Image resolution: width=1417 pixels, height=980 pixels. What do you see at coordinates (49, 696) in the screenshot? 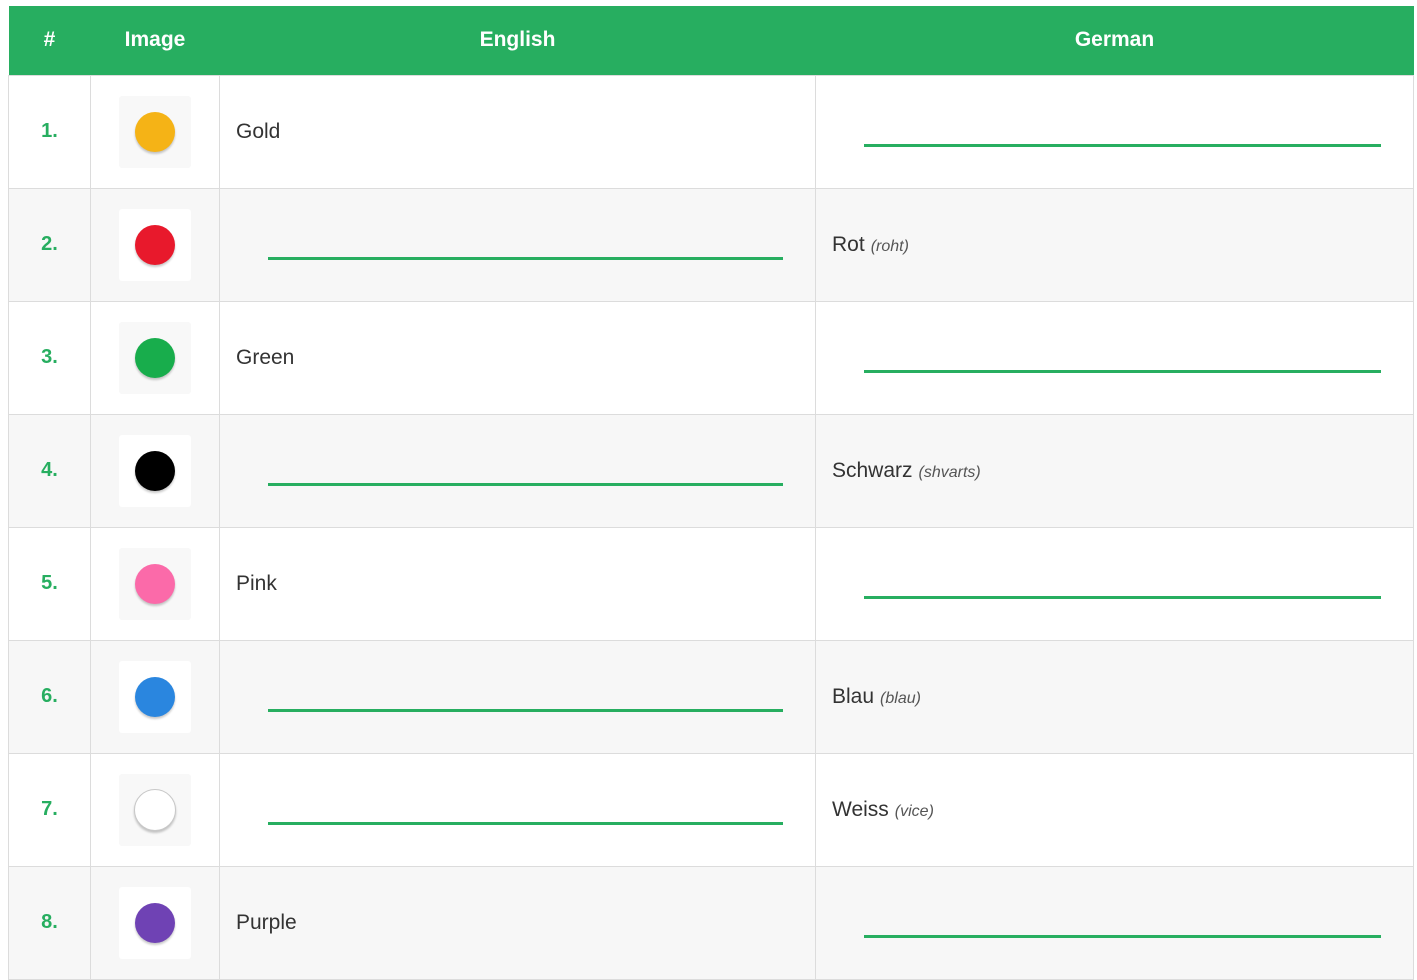
I see `row-number: 6.` at bounding box center [49, 696].